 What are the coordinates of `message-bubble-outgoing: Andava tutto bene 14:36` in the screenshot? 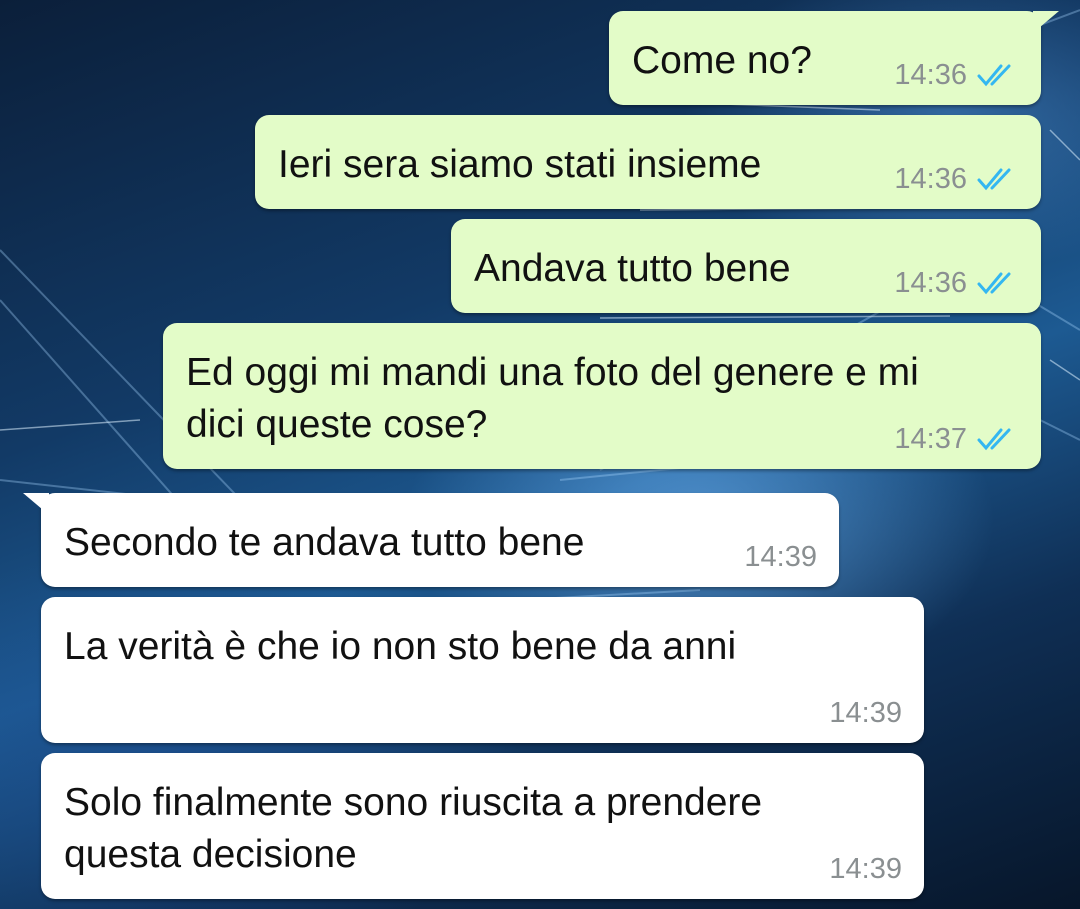 It's located at (746, 266).